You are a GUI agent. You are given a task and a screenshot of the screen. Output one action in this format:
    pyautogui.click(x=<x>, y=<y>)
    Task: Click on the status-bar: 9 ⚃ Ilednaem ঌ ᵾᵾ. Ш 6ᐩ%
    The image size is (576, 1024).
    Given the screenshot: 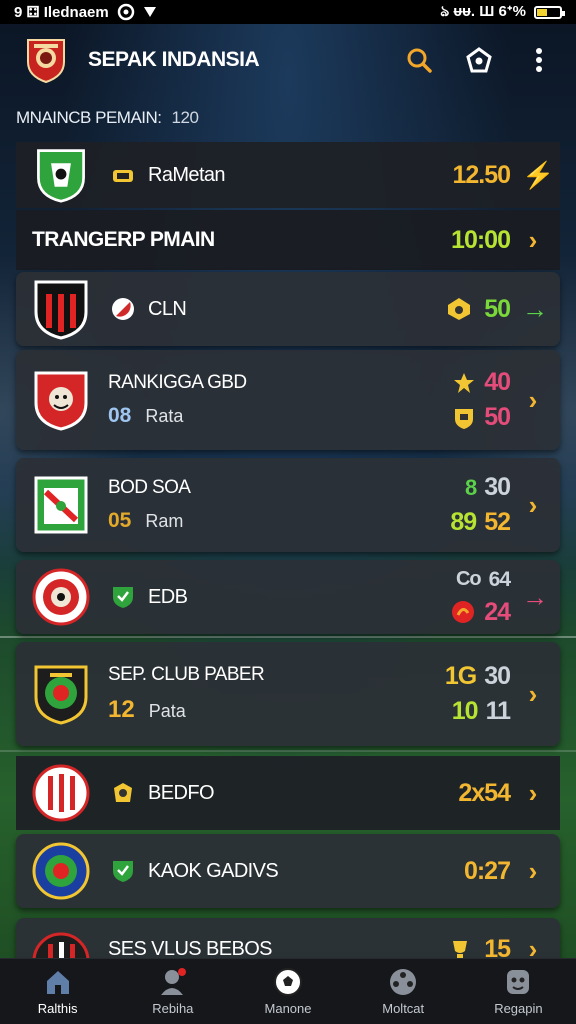 What is the action you would take?
    pyautogui.click(x=288, y=12)
    